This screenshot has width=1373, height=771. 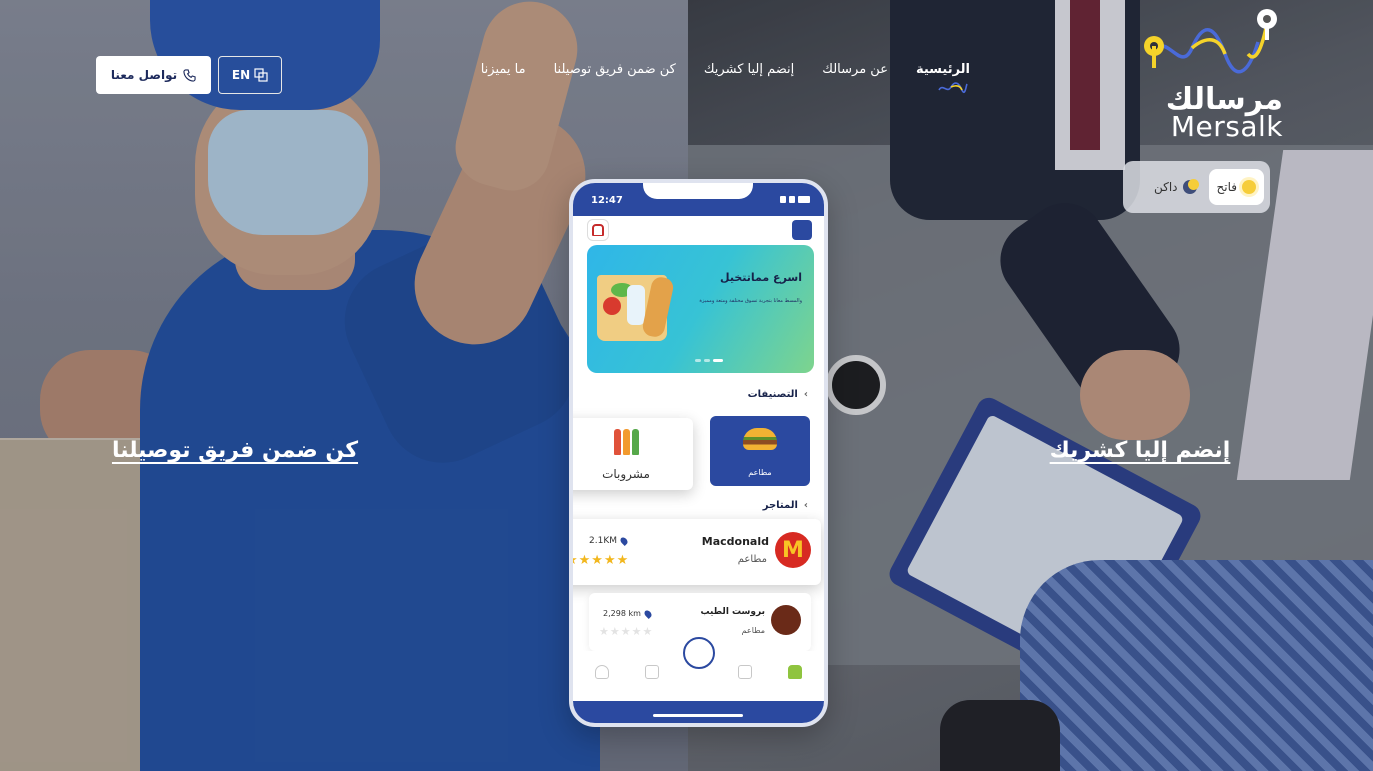 What do you see at coordinates (1140, 450) in the screenshot?
I see `cta-join-as-partner: إنضم إليا كشريك` at bounding box center [1140, 450].